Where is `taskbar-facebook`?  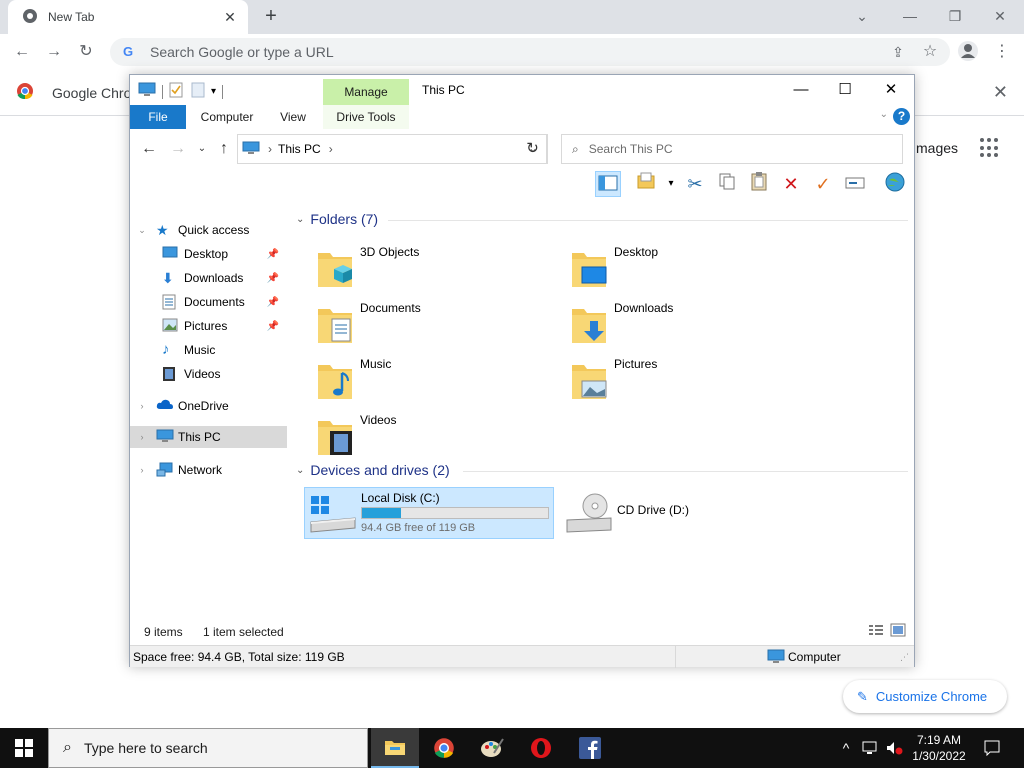
taskbar-facebook is located at coordinates (590, 748).